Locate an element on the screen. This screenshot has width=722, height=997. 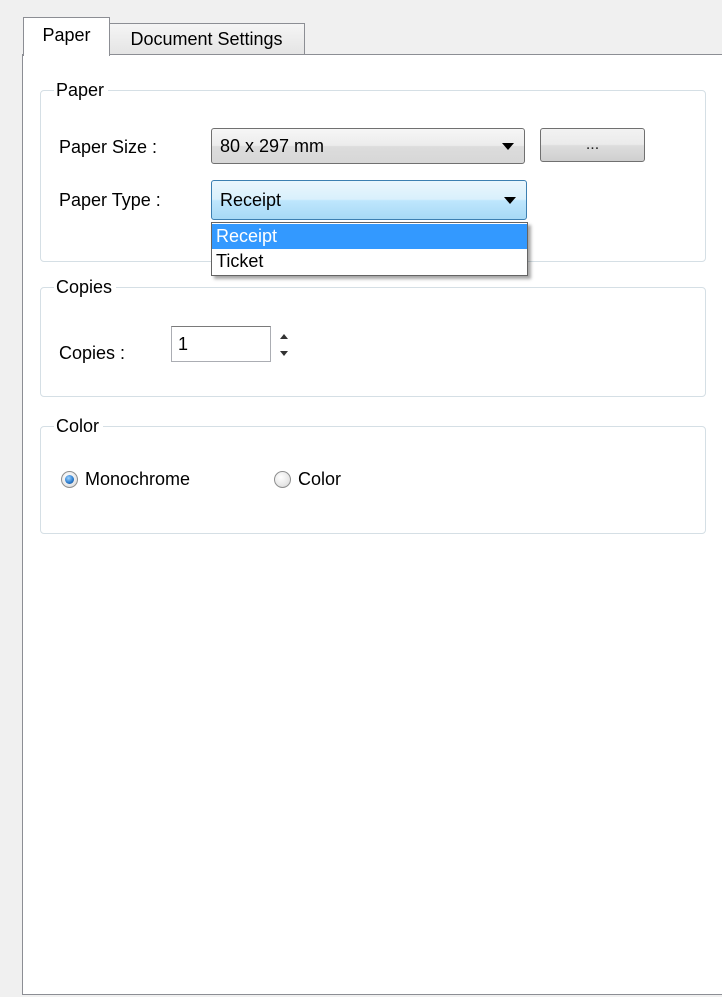
dropdown-option-label: Receipt is located at coordinates (247, 236).